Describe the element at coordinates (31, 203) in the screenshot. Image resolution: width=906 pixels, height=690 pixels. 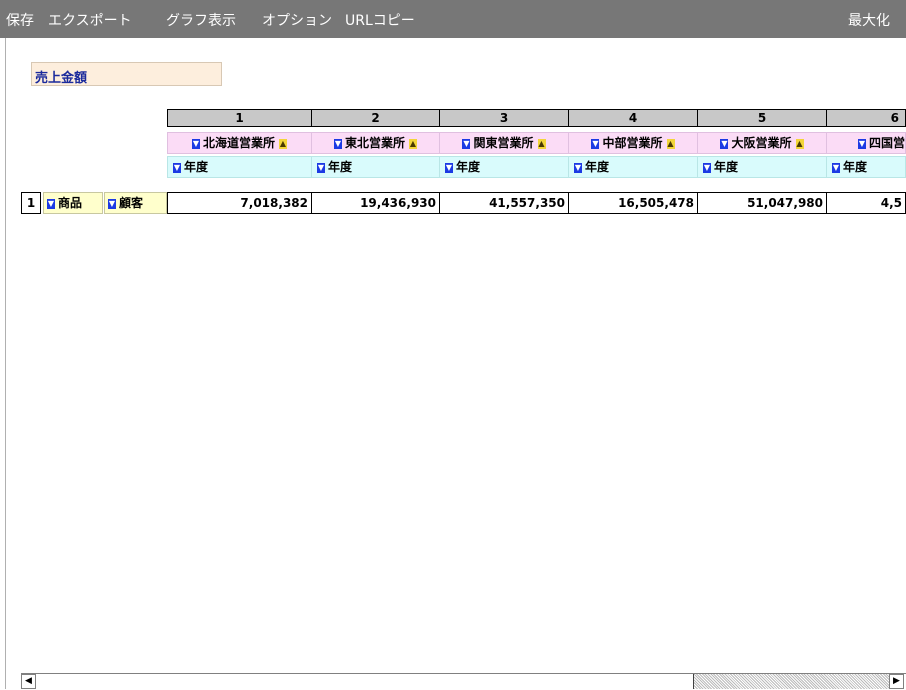
I see `row-number: 1` at that location.